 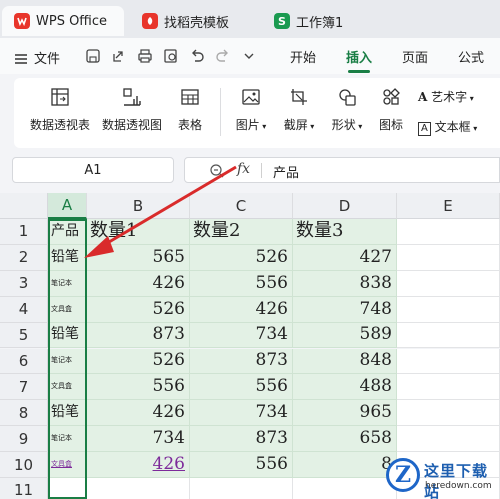 I want to click on cell-a3: 笔记本, so click(x=67, y=283).